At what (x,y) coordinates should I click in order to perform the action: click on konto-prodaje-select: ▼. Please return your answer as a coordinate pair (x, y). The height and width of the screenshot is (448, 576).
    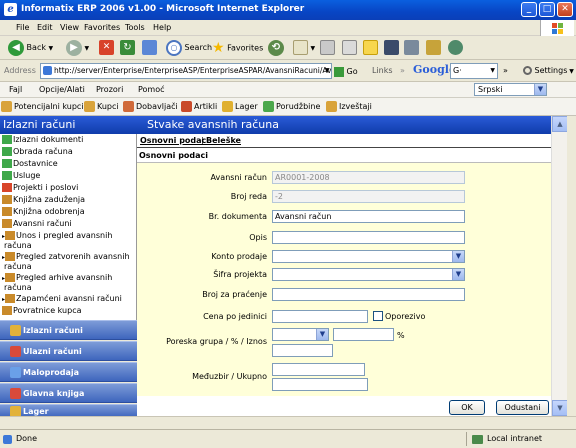
    Looking at the image, I should click on (368, 256).